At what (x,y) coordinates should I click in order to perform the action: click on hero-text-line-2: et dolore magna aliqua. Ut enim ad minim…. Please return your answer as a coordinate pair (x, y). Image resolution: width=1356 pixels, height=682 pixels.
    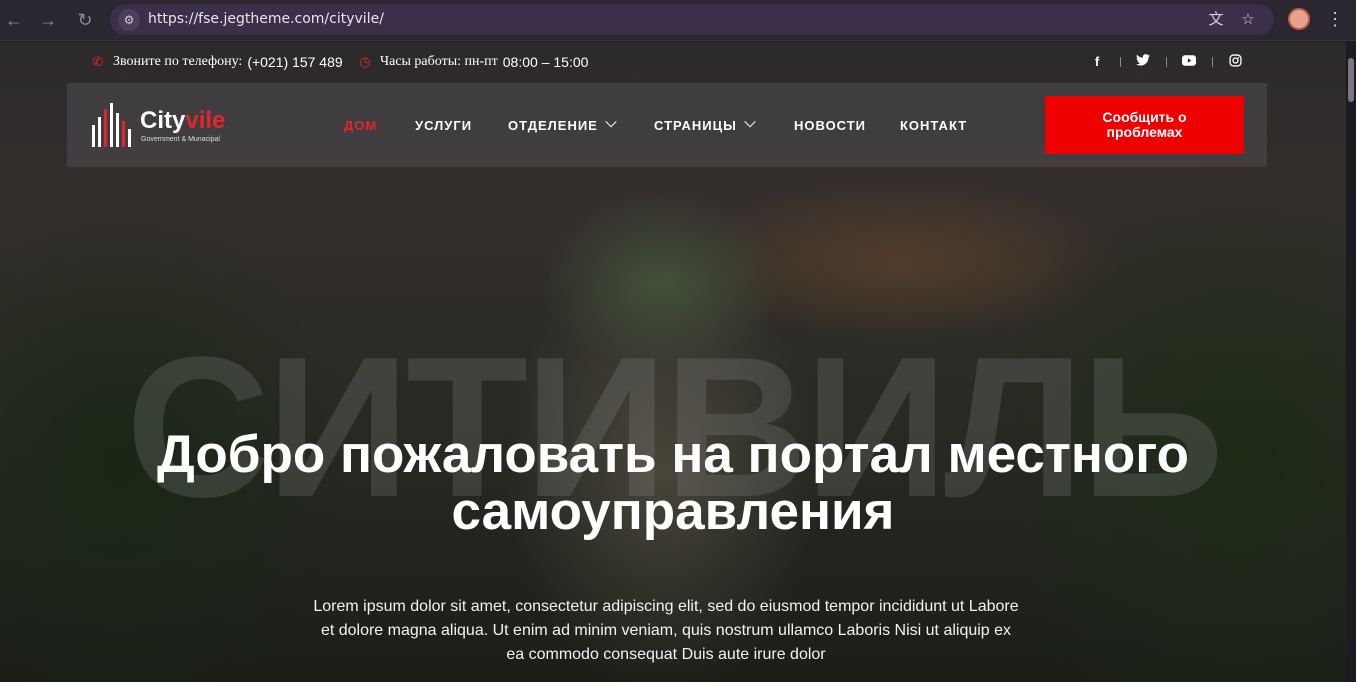
    Looking at the image, I should click on (666, 630).